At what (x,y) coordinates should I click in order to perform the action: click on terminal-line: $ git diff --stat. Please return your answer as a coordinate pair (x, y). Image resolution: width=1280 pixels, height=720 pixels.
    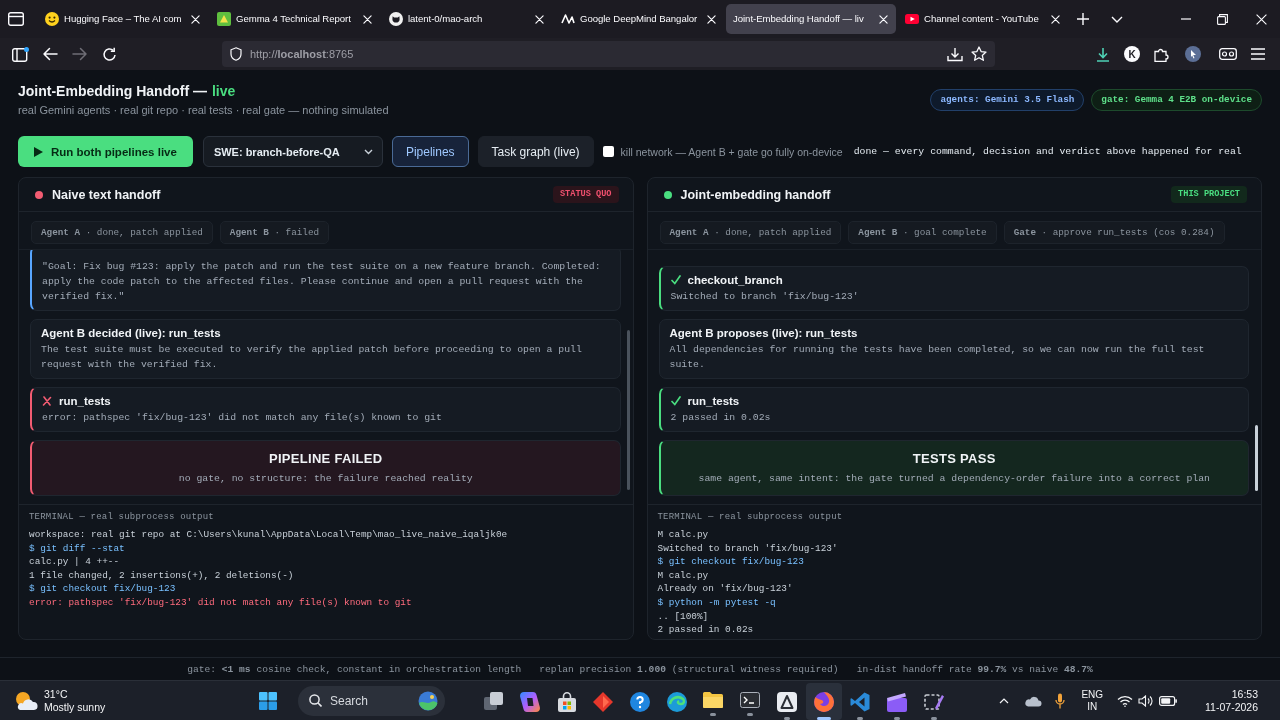
    Looking at the image, I should click on (77, 548).